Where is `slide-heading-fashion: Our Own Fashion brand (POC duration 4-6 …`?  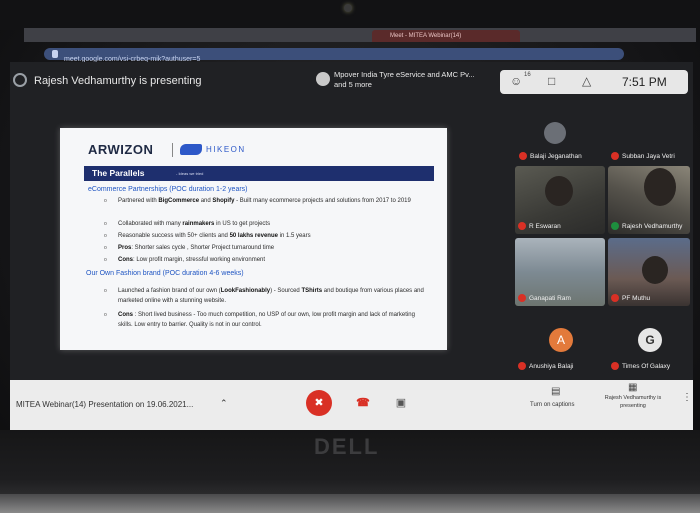
slide-heading-fashion: Our Own Fashion brand (POC duration 4-6 … is located at coordinates (165, 273).